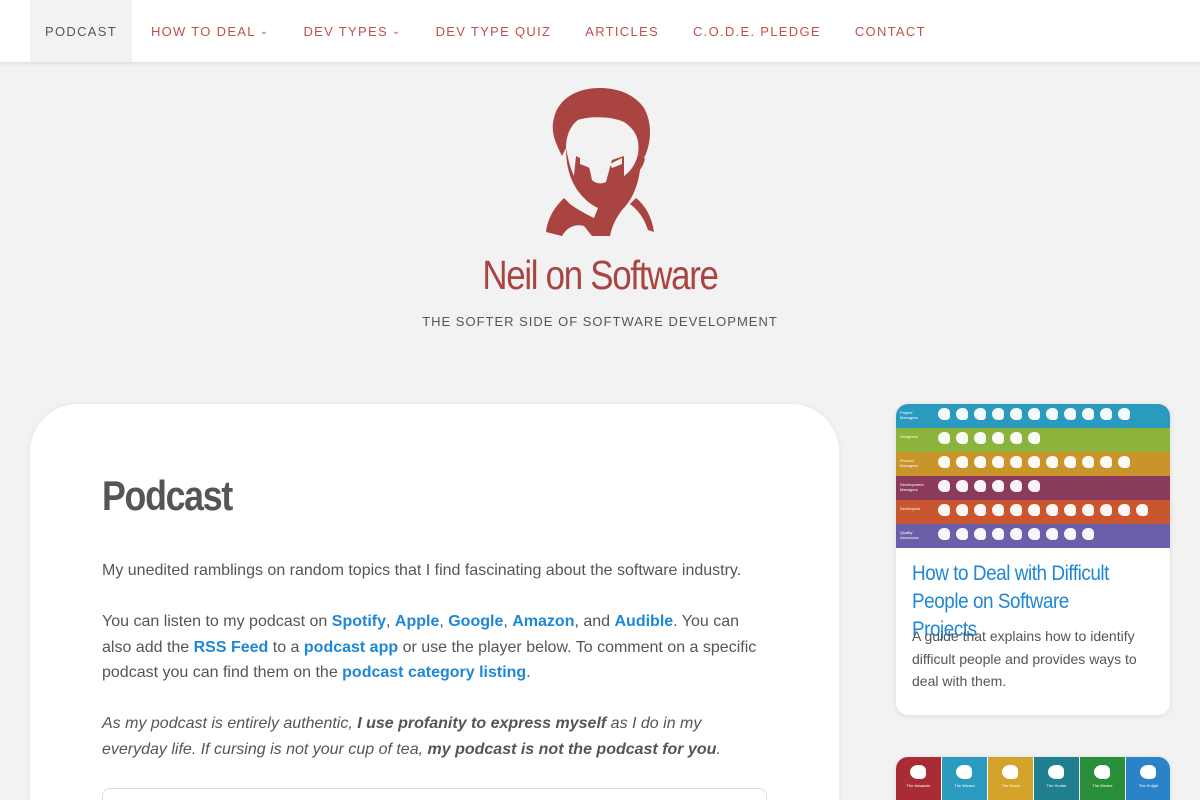 The width and height of the screenshot is (1200, 800). I want to click on site-tagline: THE SOFTER SIDE OF SOFTWARE DEVELOPMENT, so click(600, 321).